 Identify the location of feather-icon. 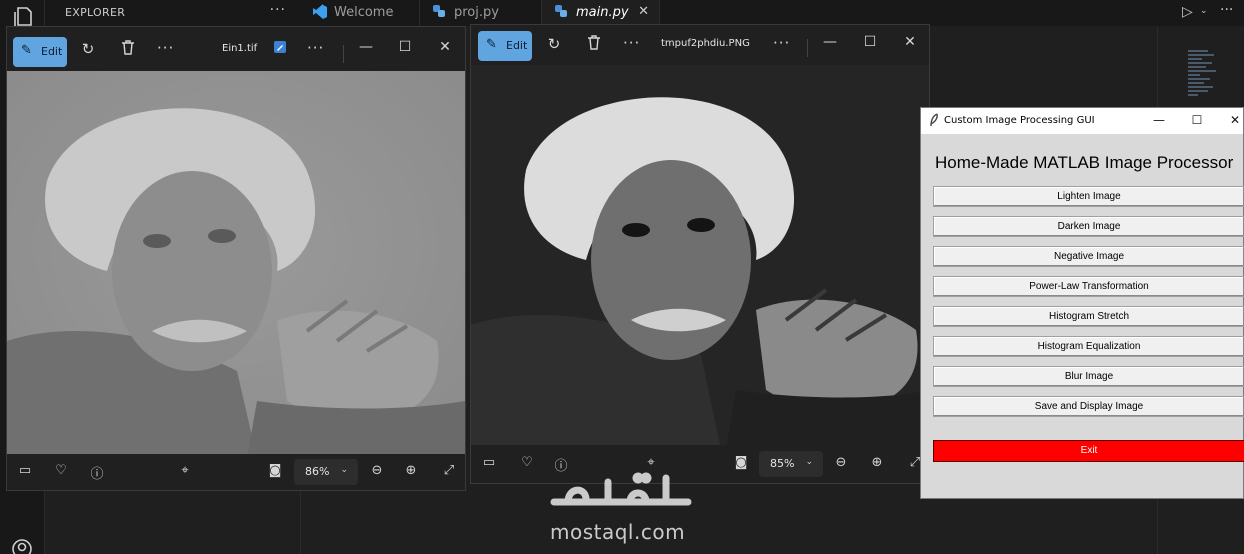
(934, 121).